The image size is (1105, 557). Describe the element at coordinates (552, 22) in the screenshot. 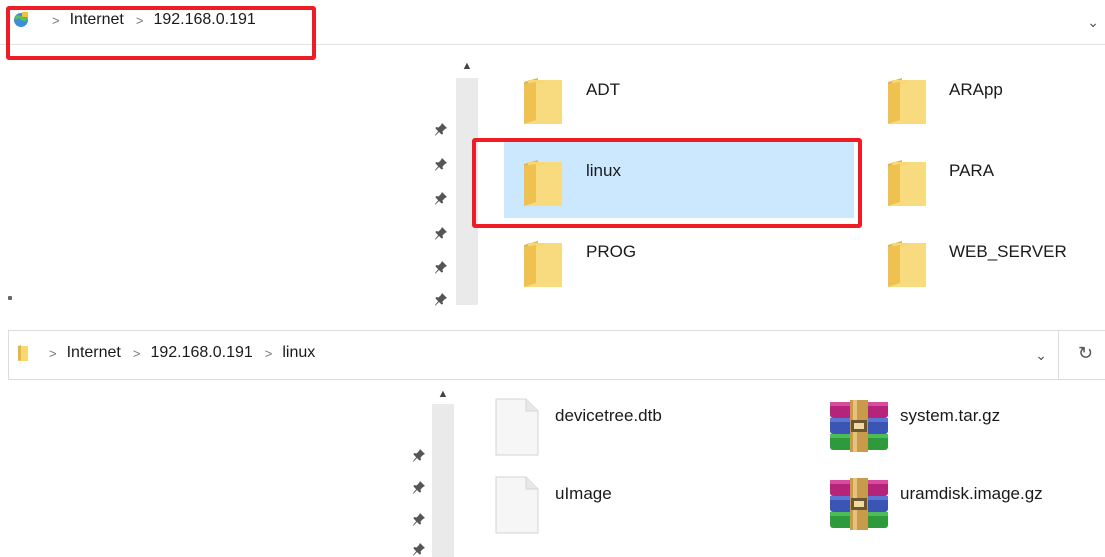

I see `address-bar: > Internet > 192.168.0.191 ⌄` at that location.